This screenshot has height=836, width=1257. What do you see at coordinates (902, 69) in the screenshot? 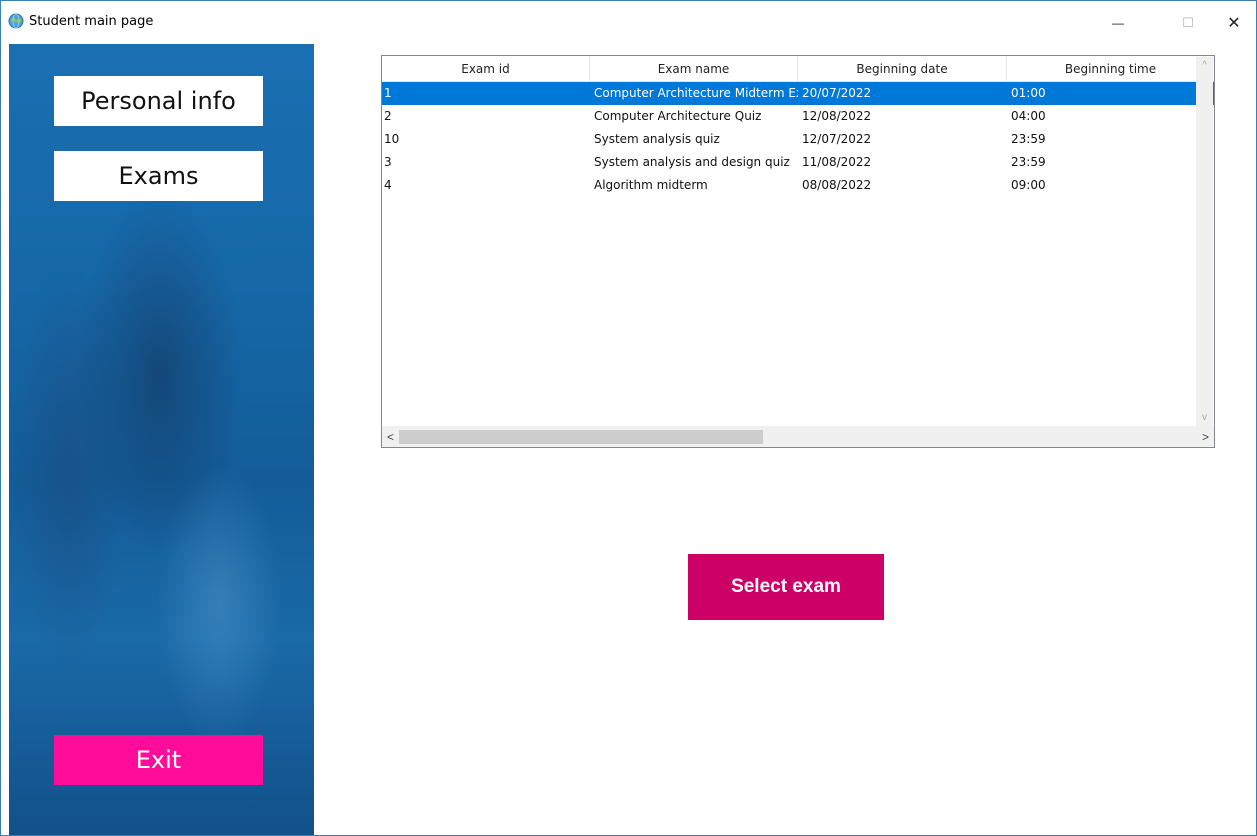
I see `column-header-beginning-date: Beginning date` at bounding box center [902, 69].